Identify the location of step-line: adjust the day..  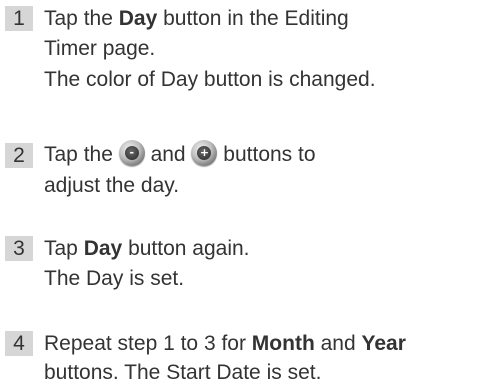
(111, 185).